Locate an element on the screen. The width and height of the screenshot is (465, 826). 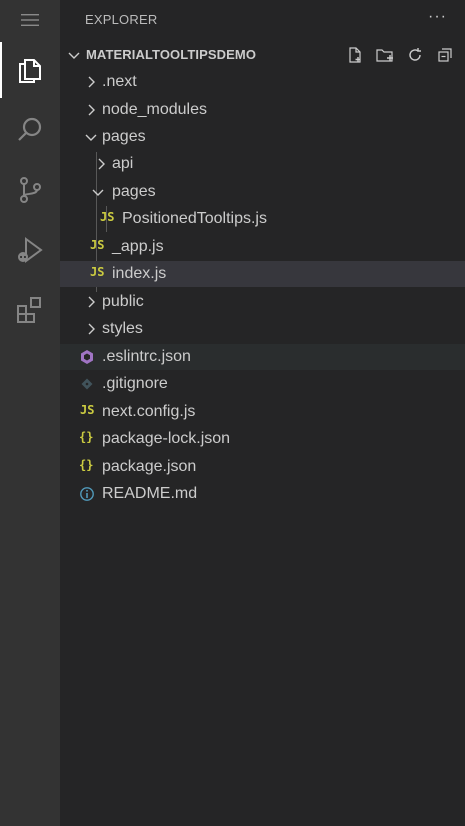
tree-item-styles: styles is located at coordinates (262, 329).